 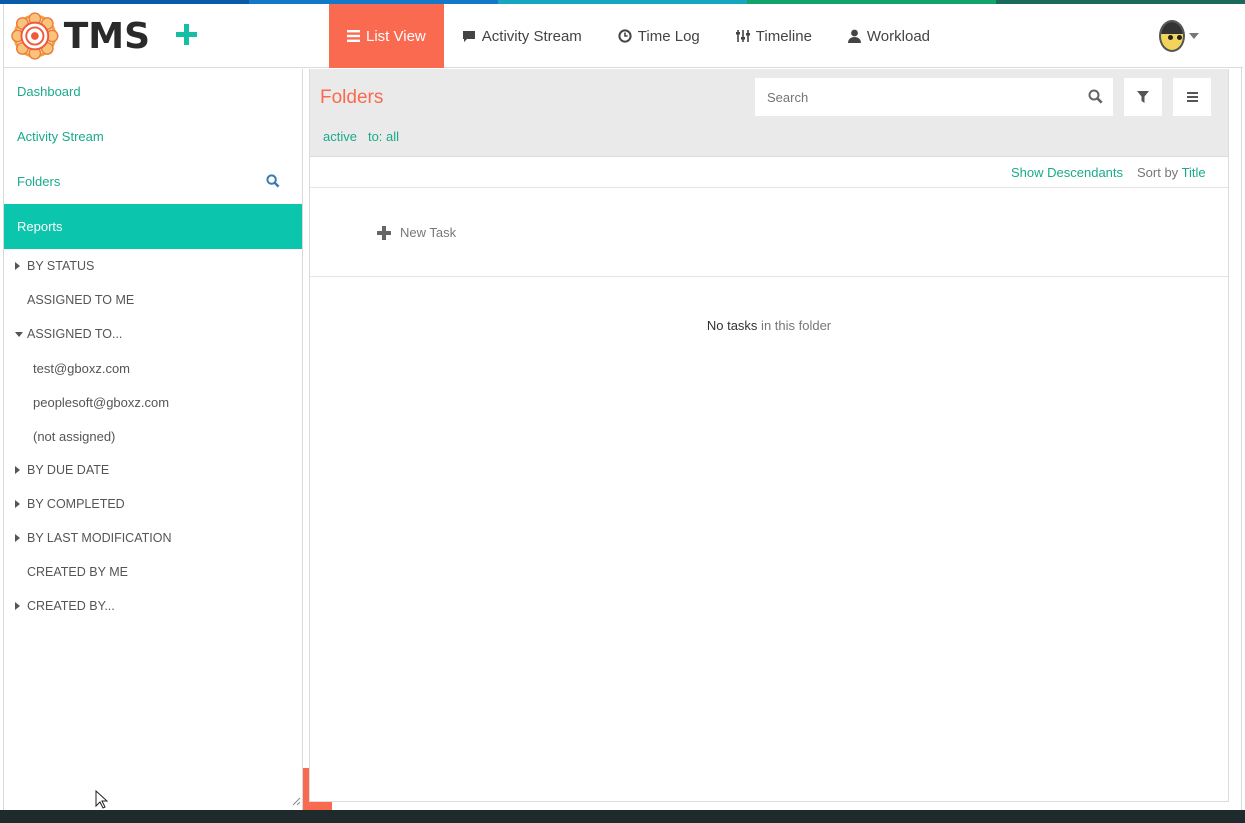 I want to click on logo-gear-icon, so click(x=35, y=36).